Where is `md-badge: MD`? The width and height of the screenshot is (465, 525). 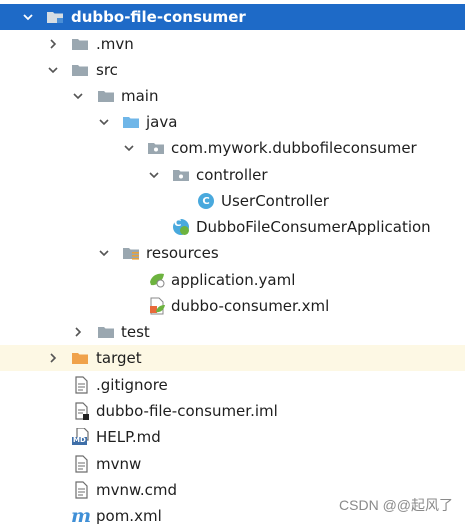 md-badge: MD is located at coordinates (79, 440).